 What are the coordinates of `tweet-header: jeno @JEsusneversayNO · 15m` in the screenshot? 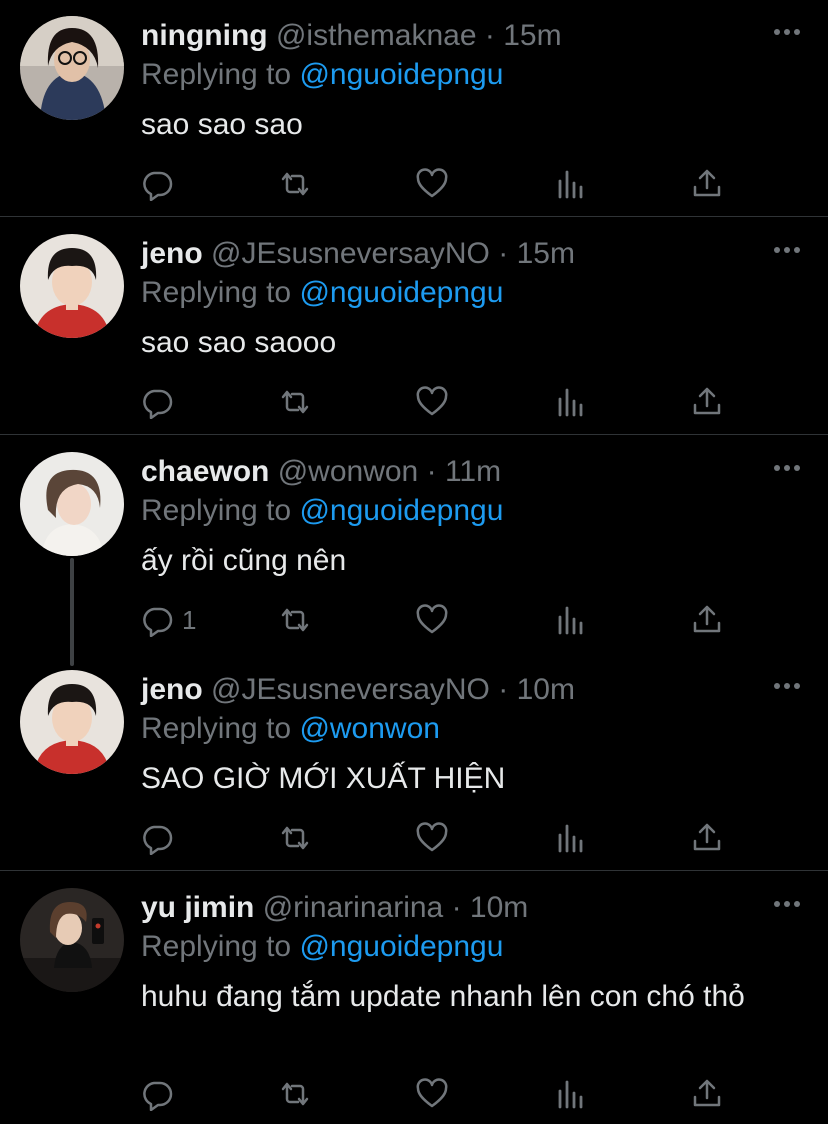 It's located at (358, 254).